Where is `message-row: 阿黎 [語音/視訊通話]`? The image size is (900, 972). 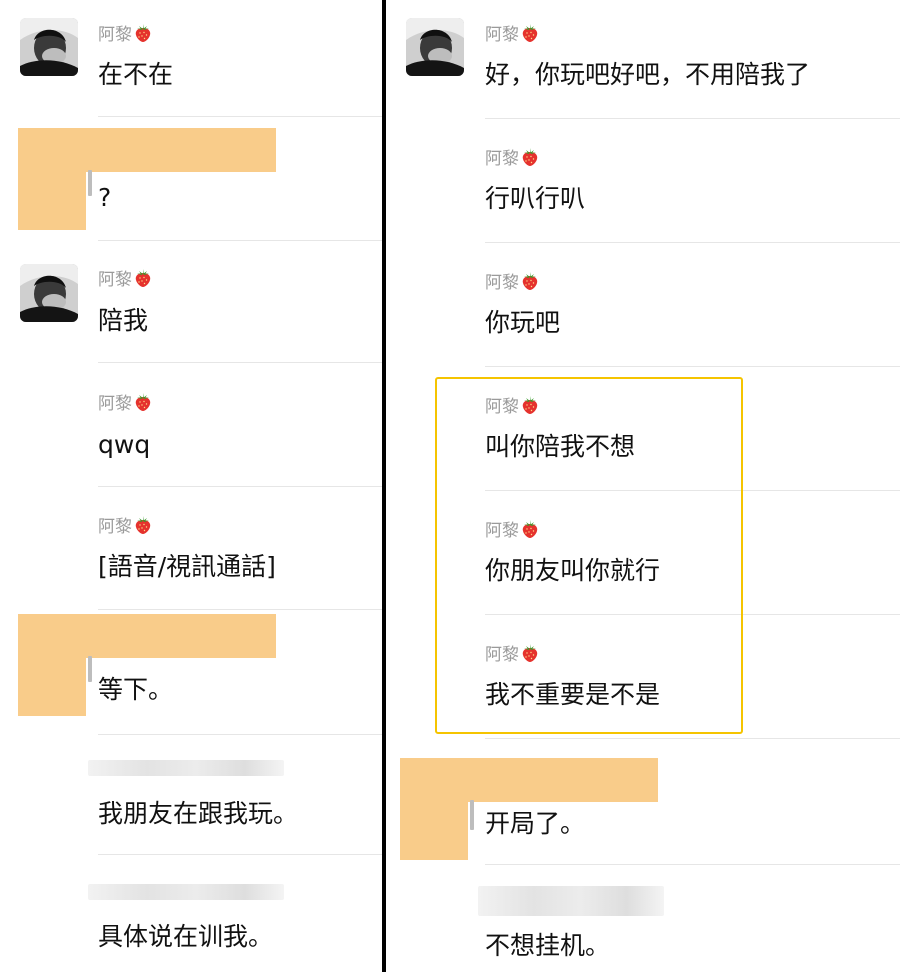
message-row: 阿黎 [語音/視訊通話] is located at coordinates (191, 558).